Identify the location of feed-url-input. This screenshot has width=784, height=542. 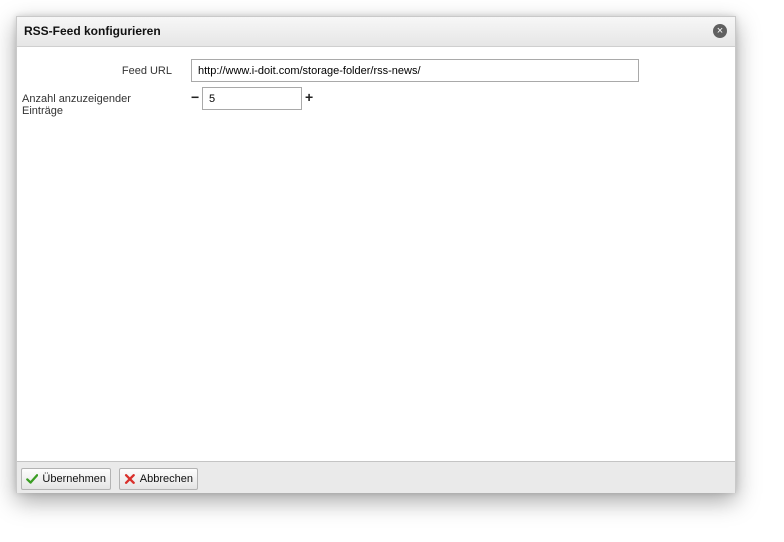
(415, 70).